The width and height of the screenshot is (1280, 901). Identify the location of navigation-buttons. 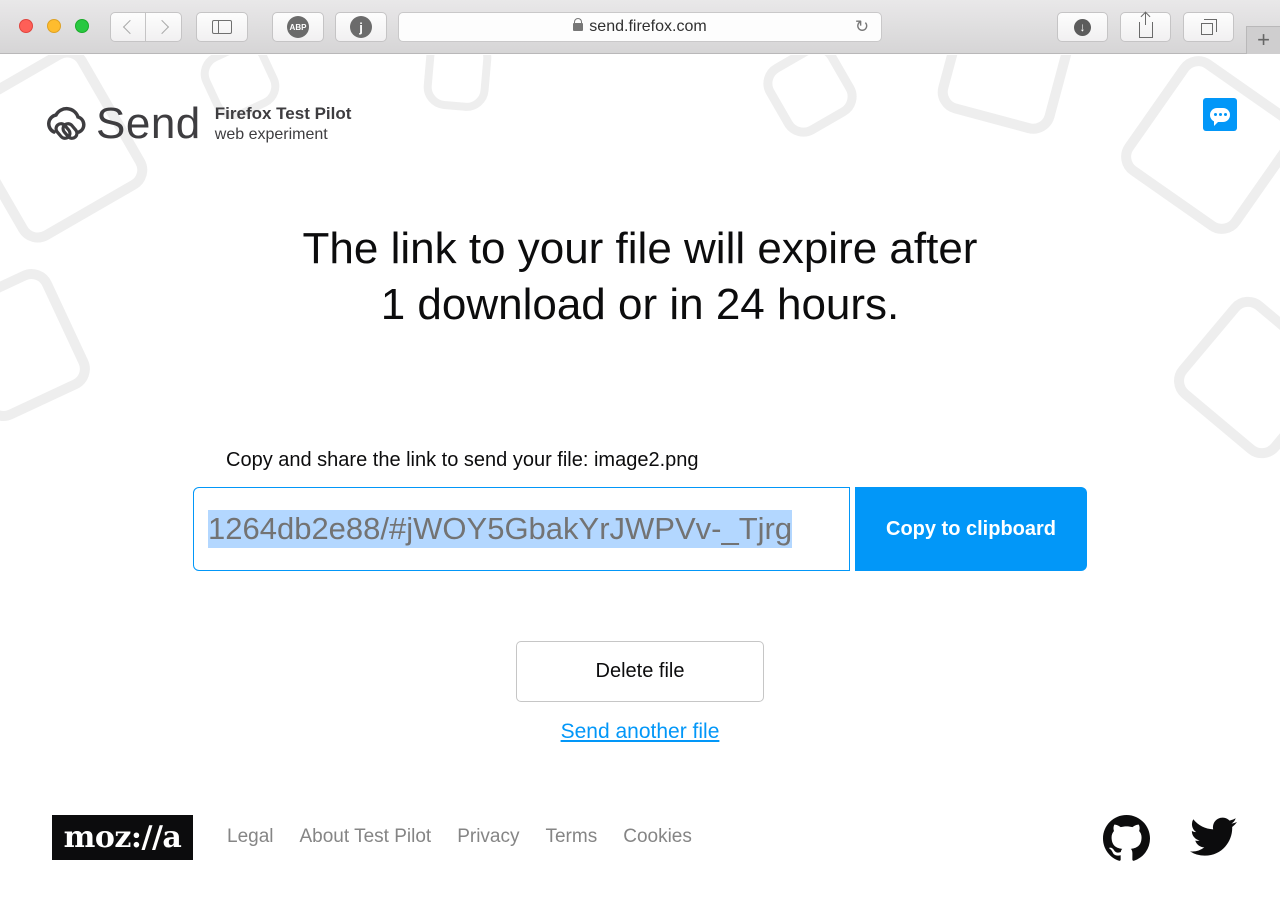
(146, 27).